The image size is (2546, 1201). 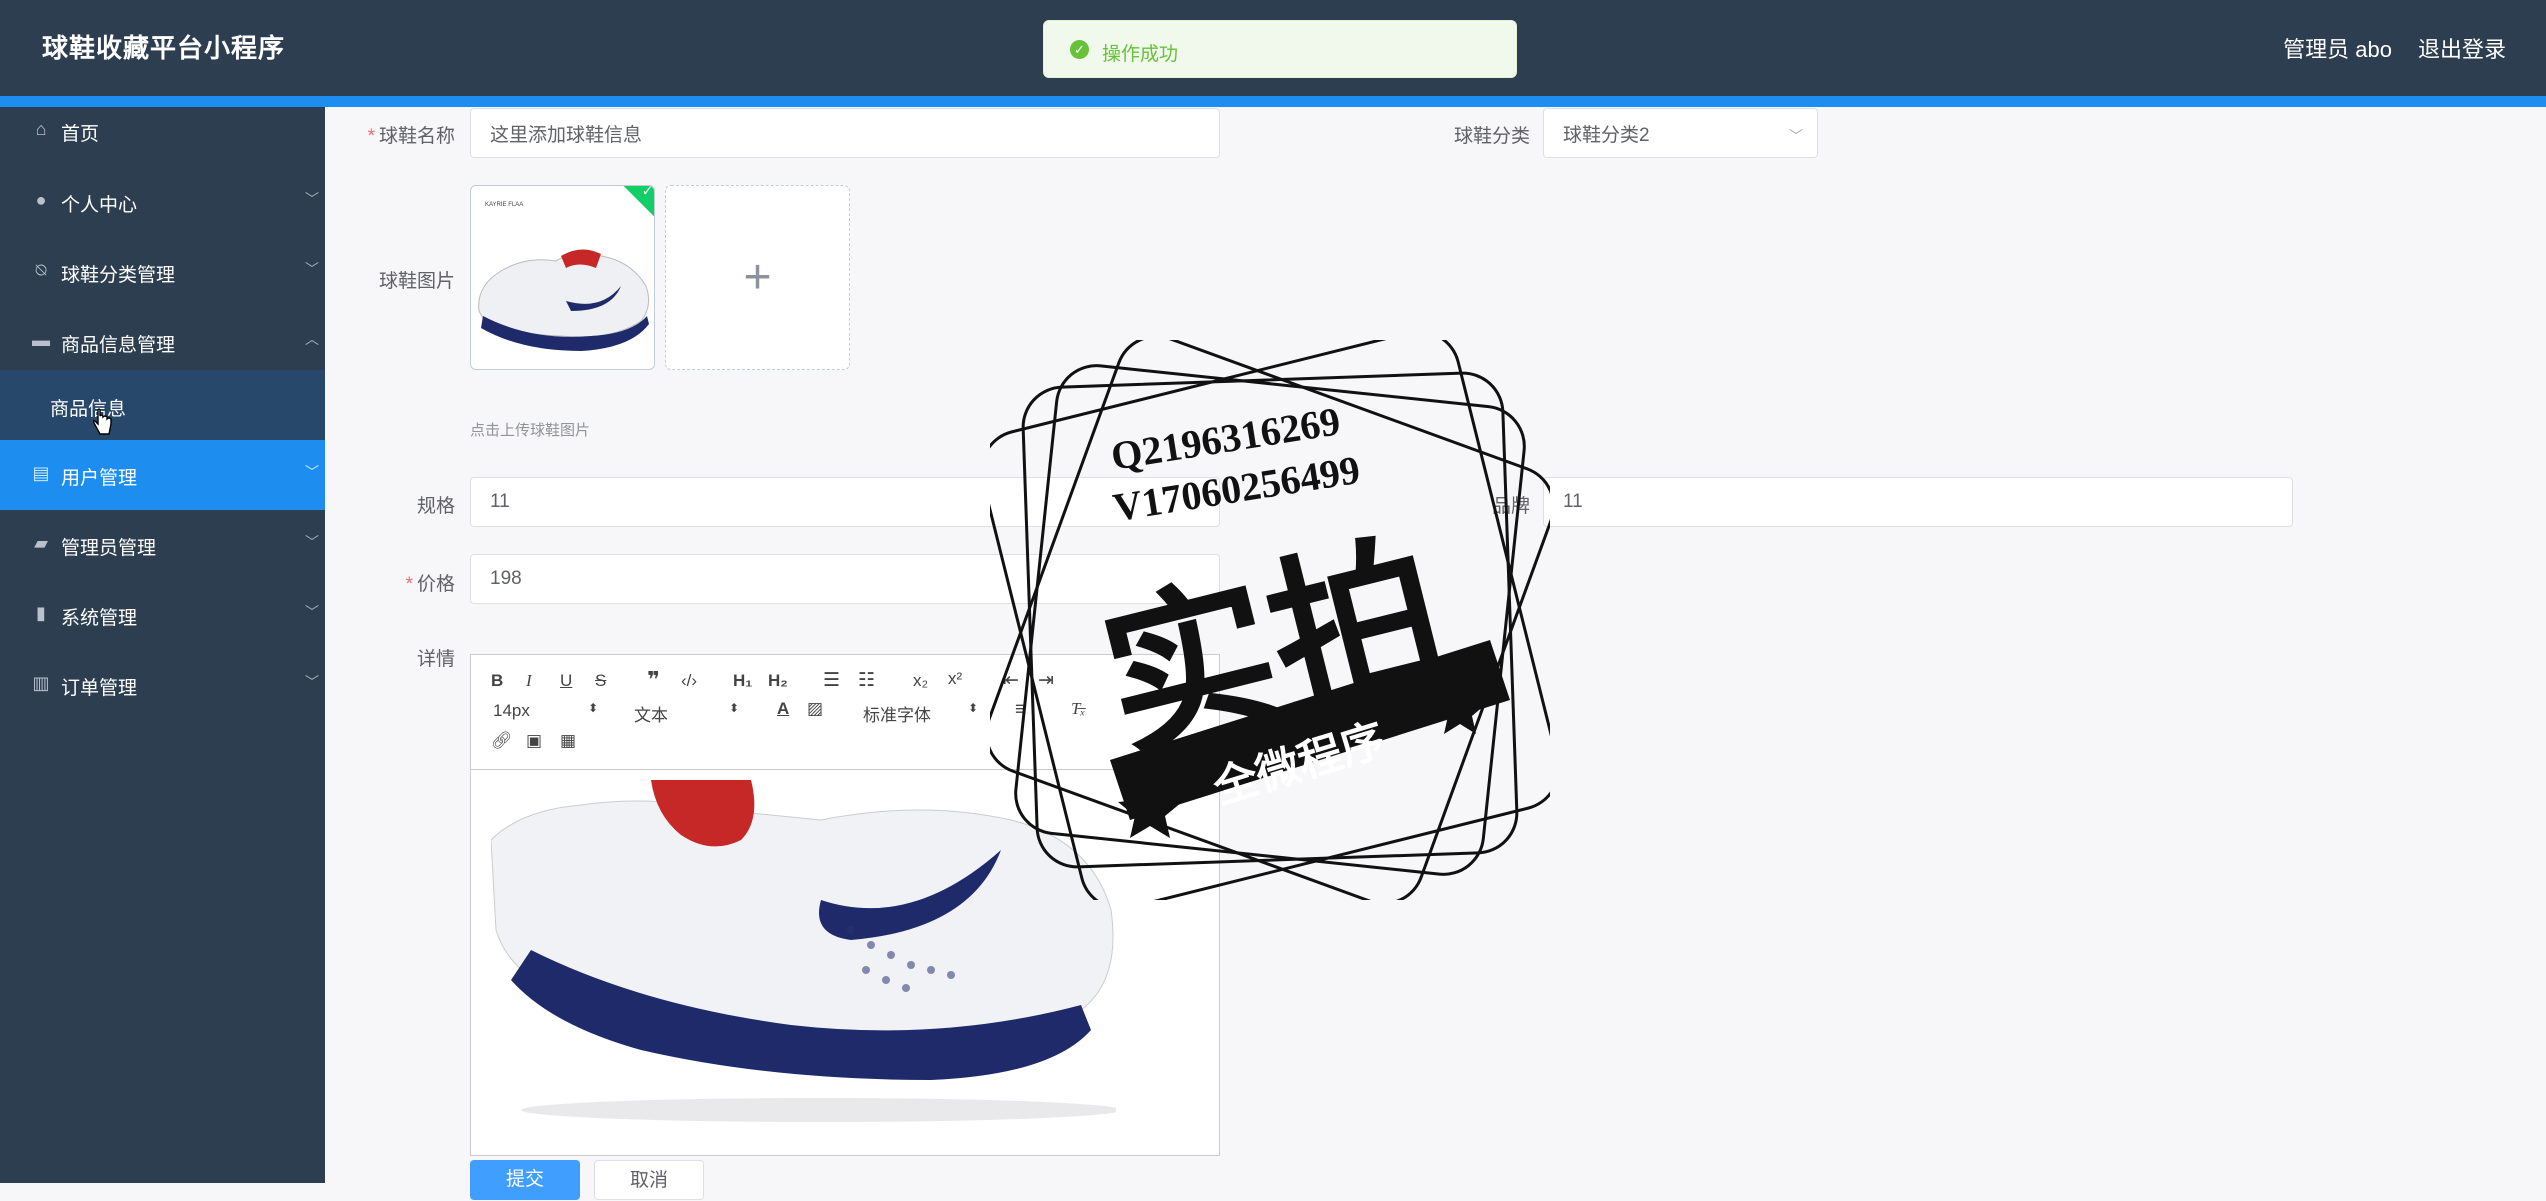 I want to click on category-select: 球鞋分类2 ﹀, so click(x=1680, y=133).